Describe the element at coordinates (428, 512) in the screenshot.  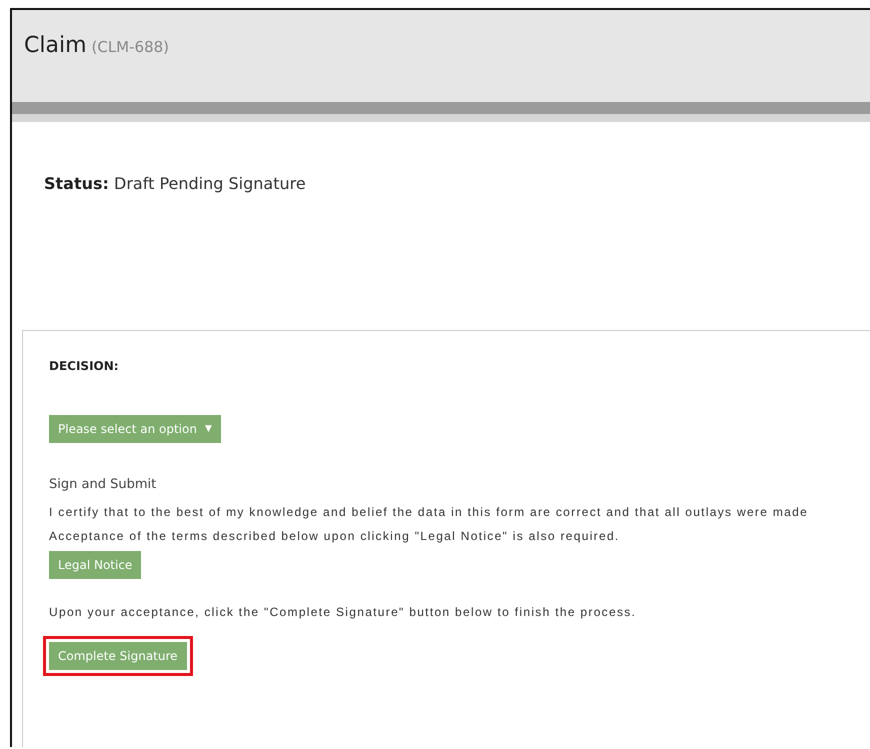
I see `certify-text: I certify that to the best of my knowledge and belief the data in this form are correct and that all outlays were made` at that location.